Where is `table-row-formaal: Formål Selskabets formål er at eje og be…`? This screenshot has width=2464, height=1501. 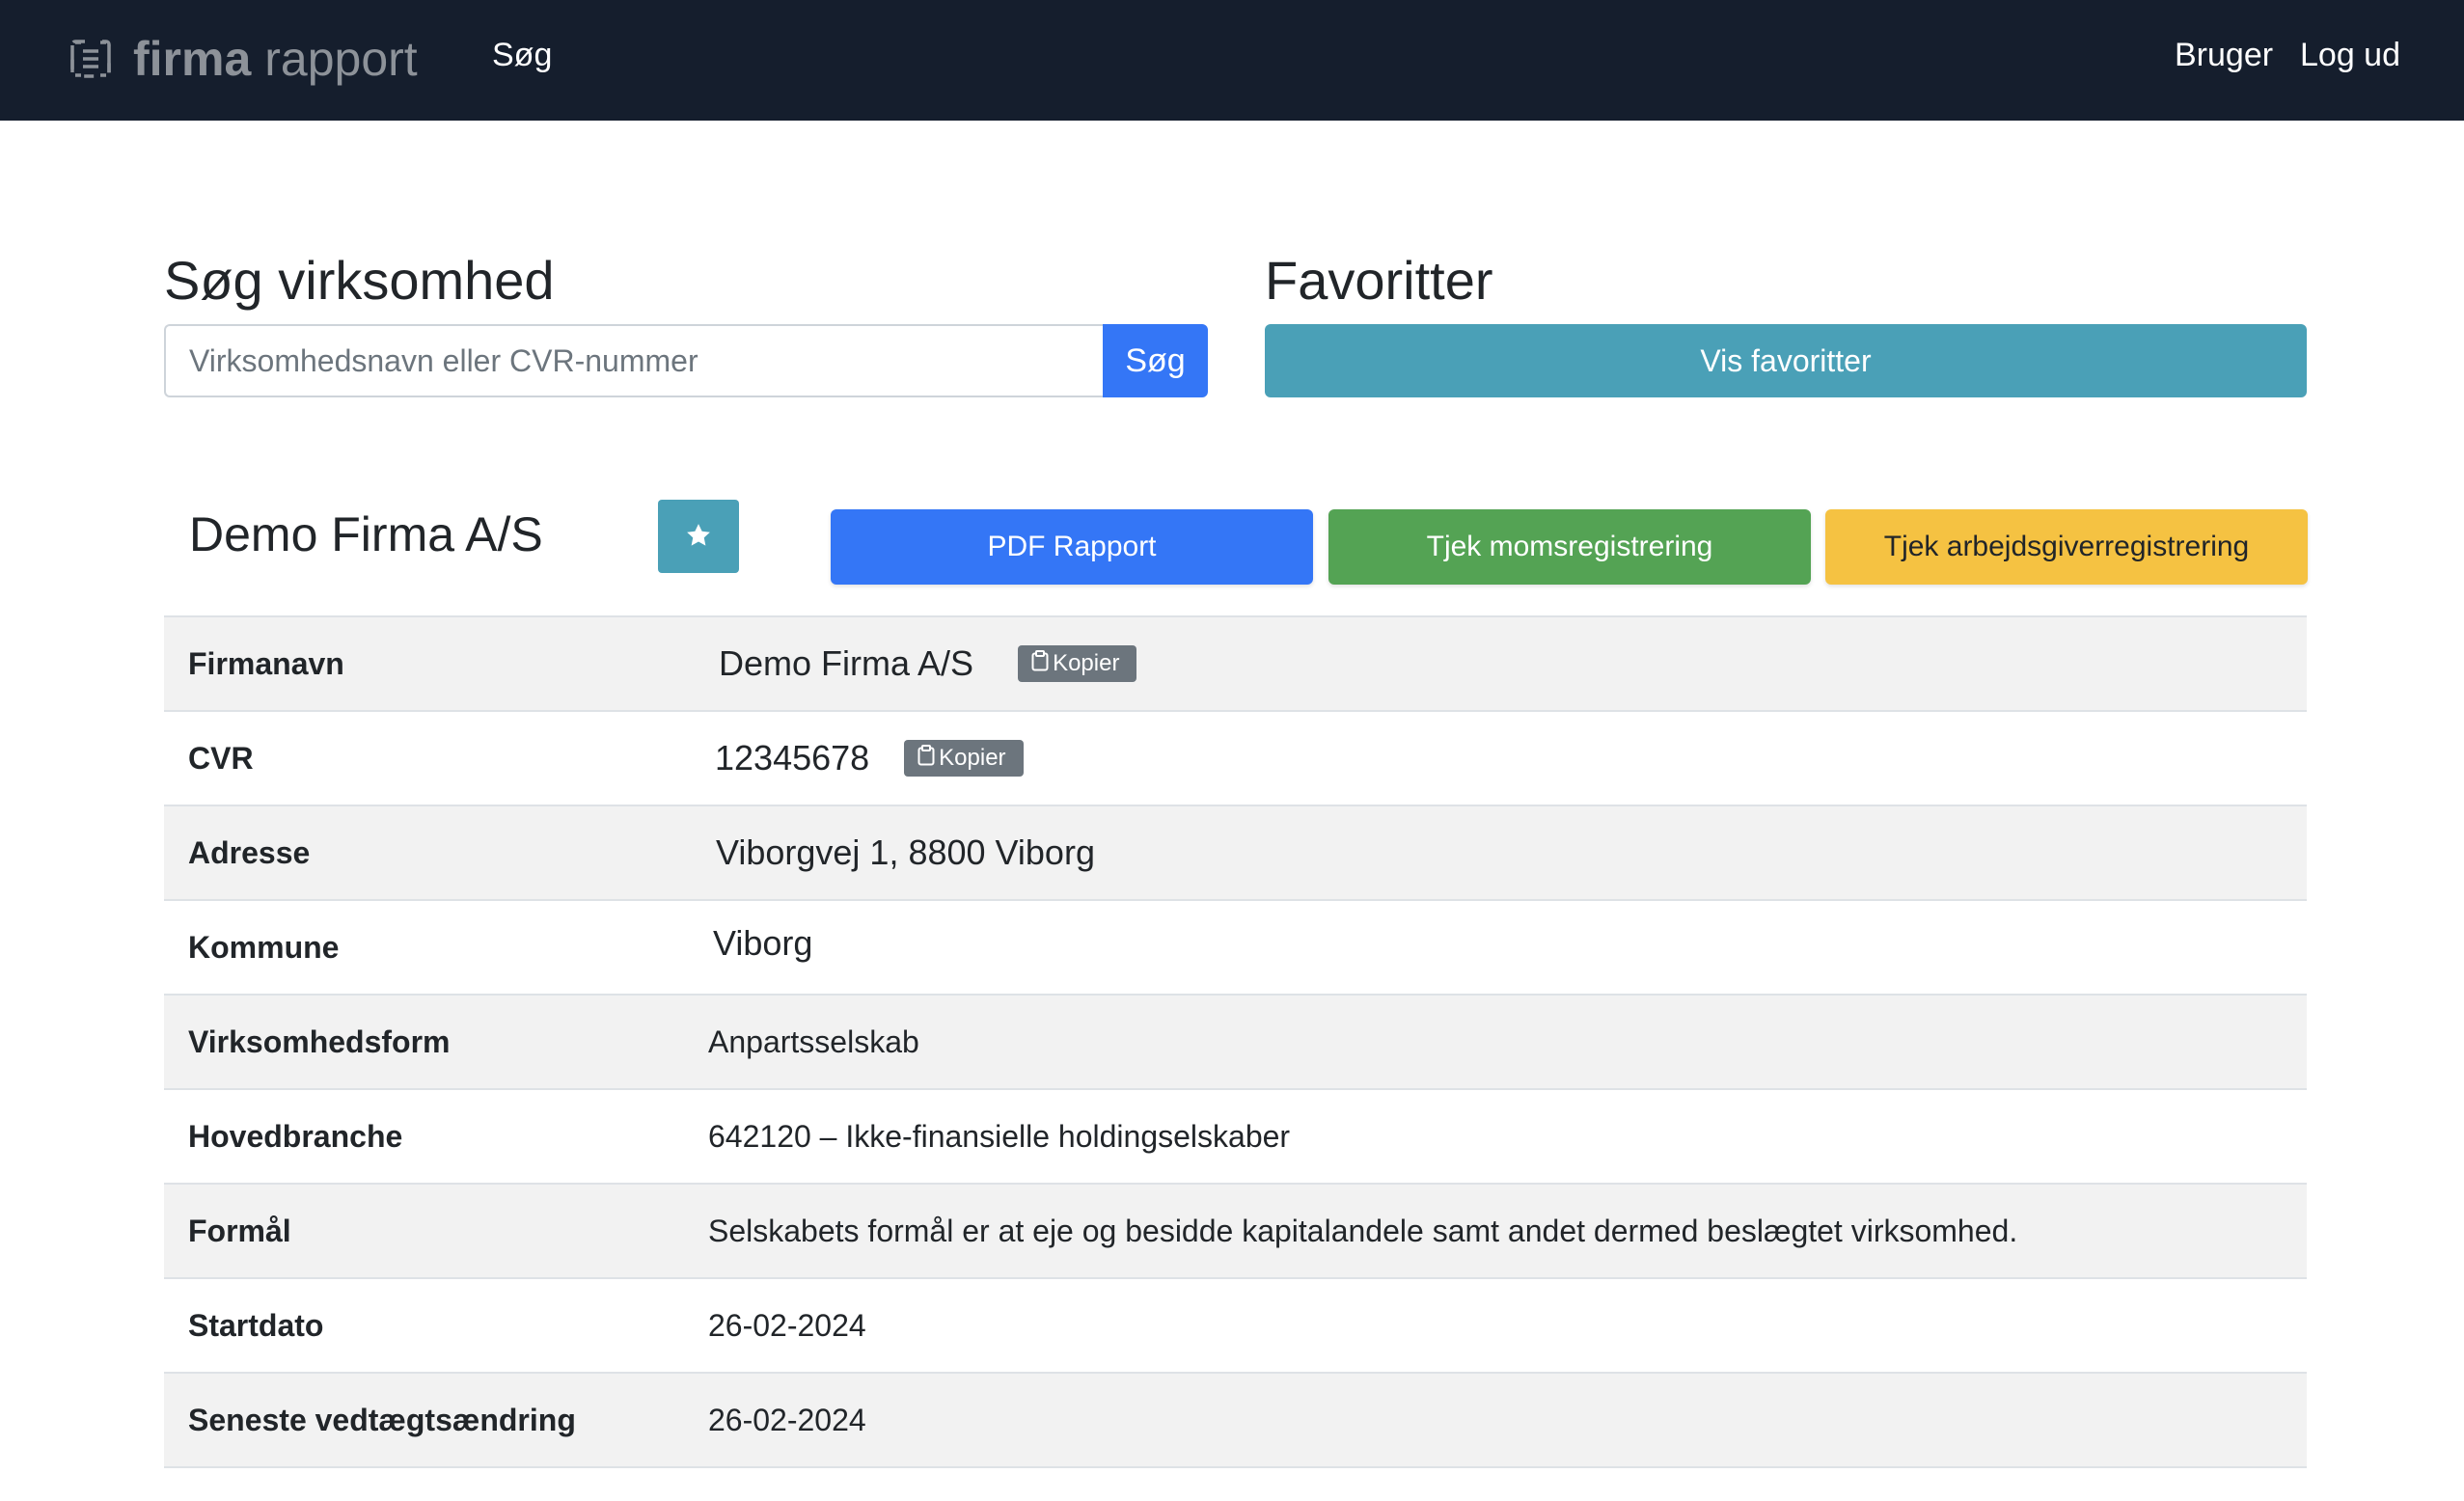
table-row-formaal: Formål Selskabets formål er at eje og be… is located at coordinates (1235, 1230).